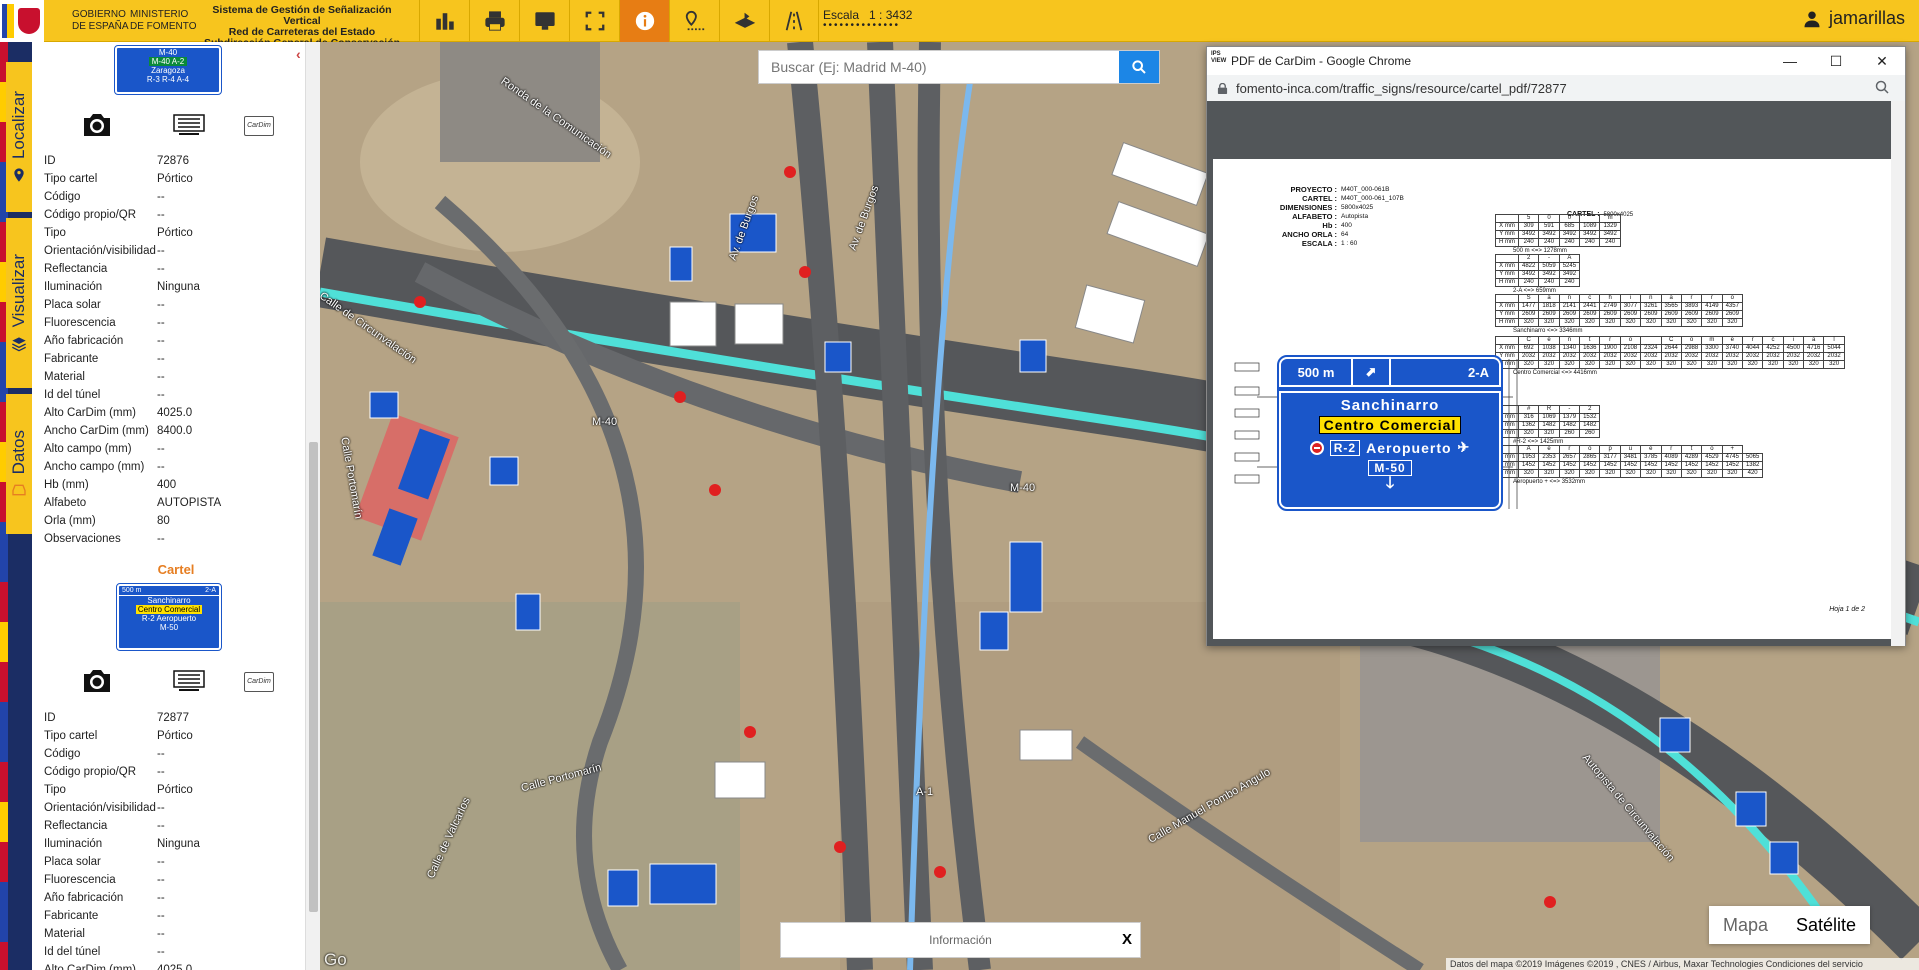  What do you see at coordinates (1826, 925) in the screenshot?
I see `satellite-button: Satélite` at bounding box center [1826, 925].